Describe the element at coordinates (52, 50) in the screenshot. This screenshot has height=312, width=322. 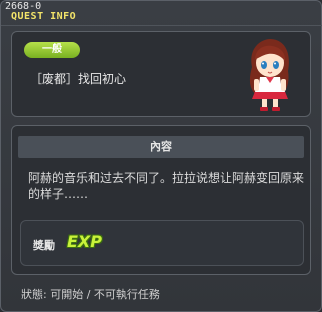
I see `quest-category-badge: 一般` at that location.